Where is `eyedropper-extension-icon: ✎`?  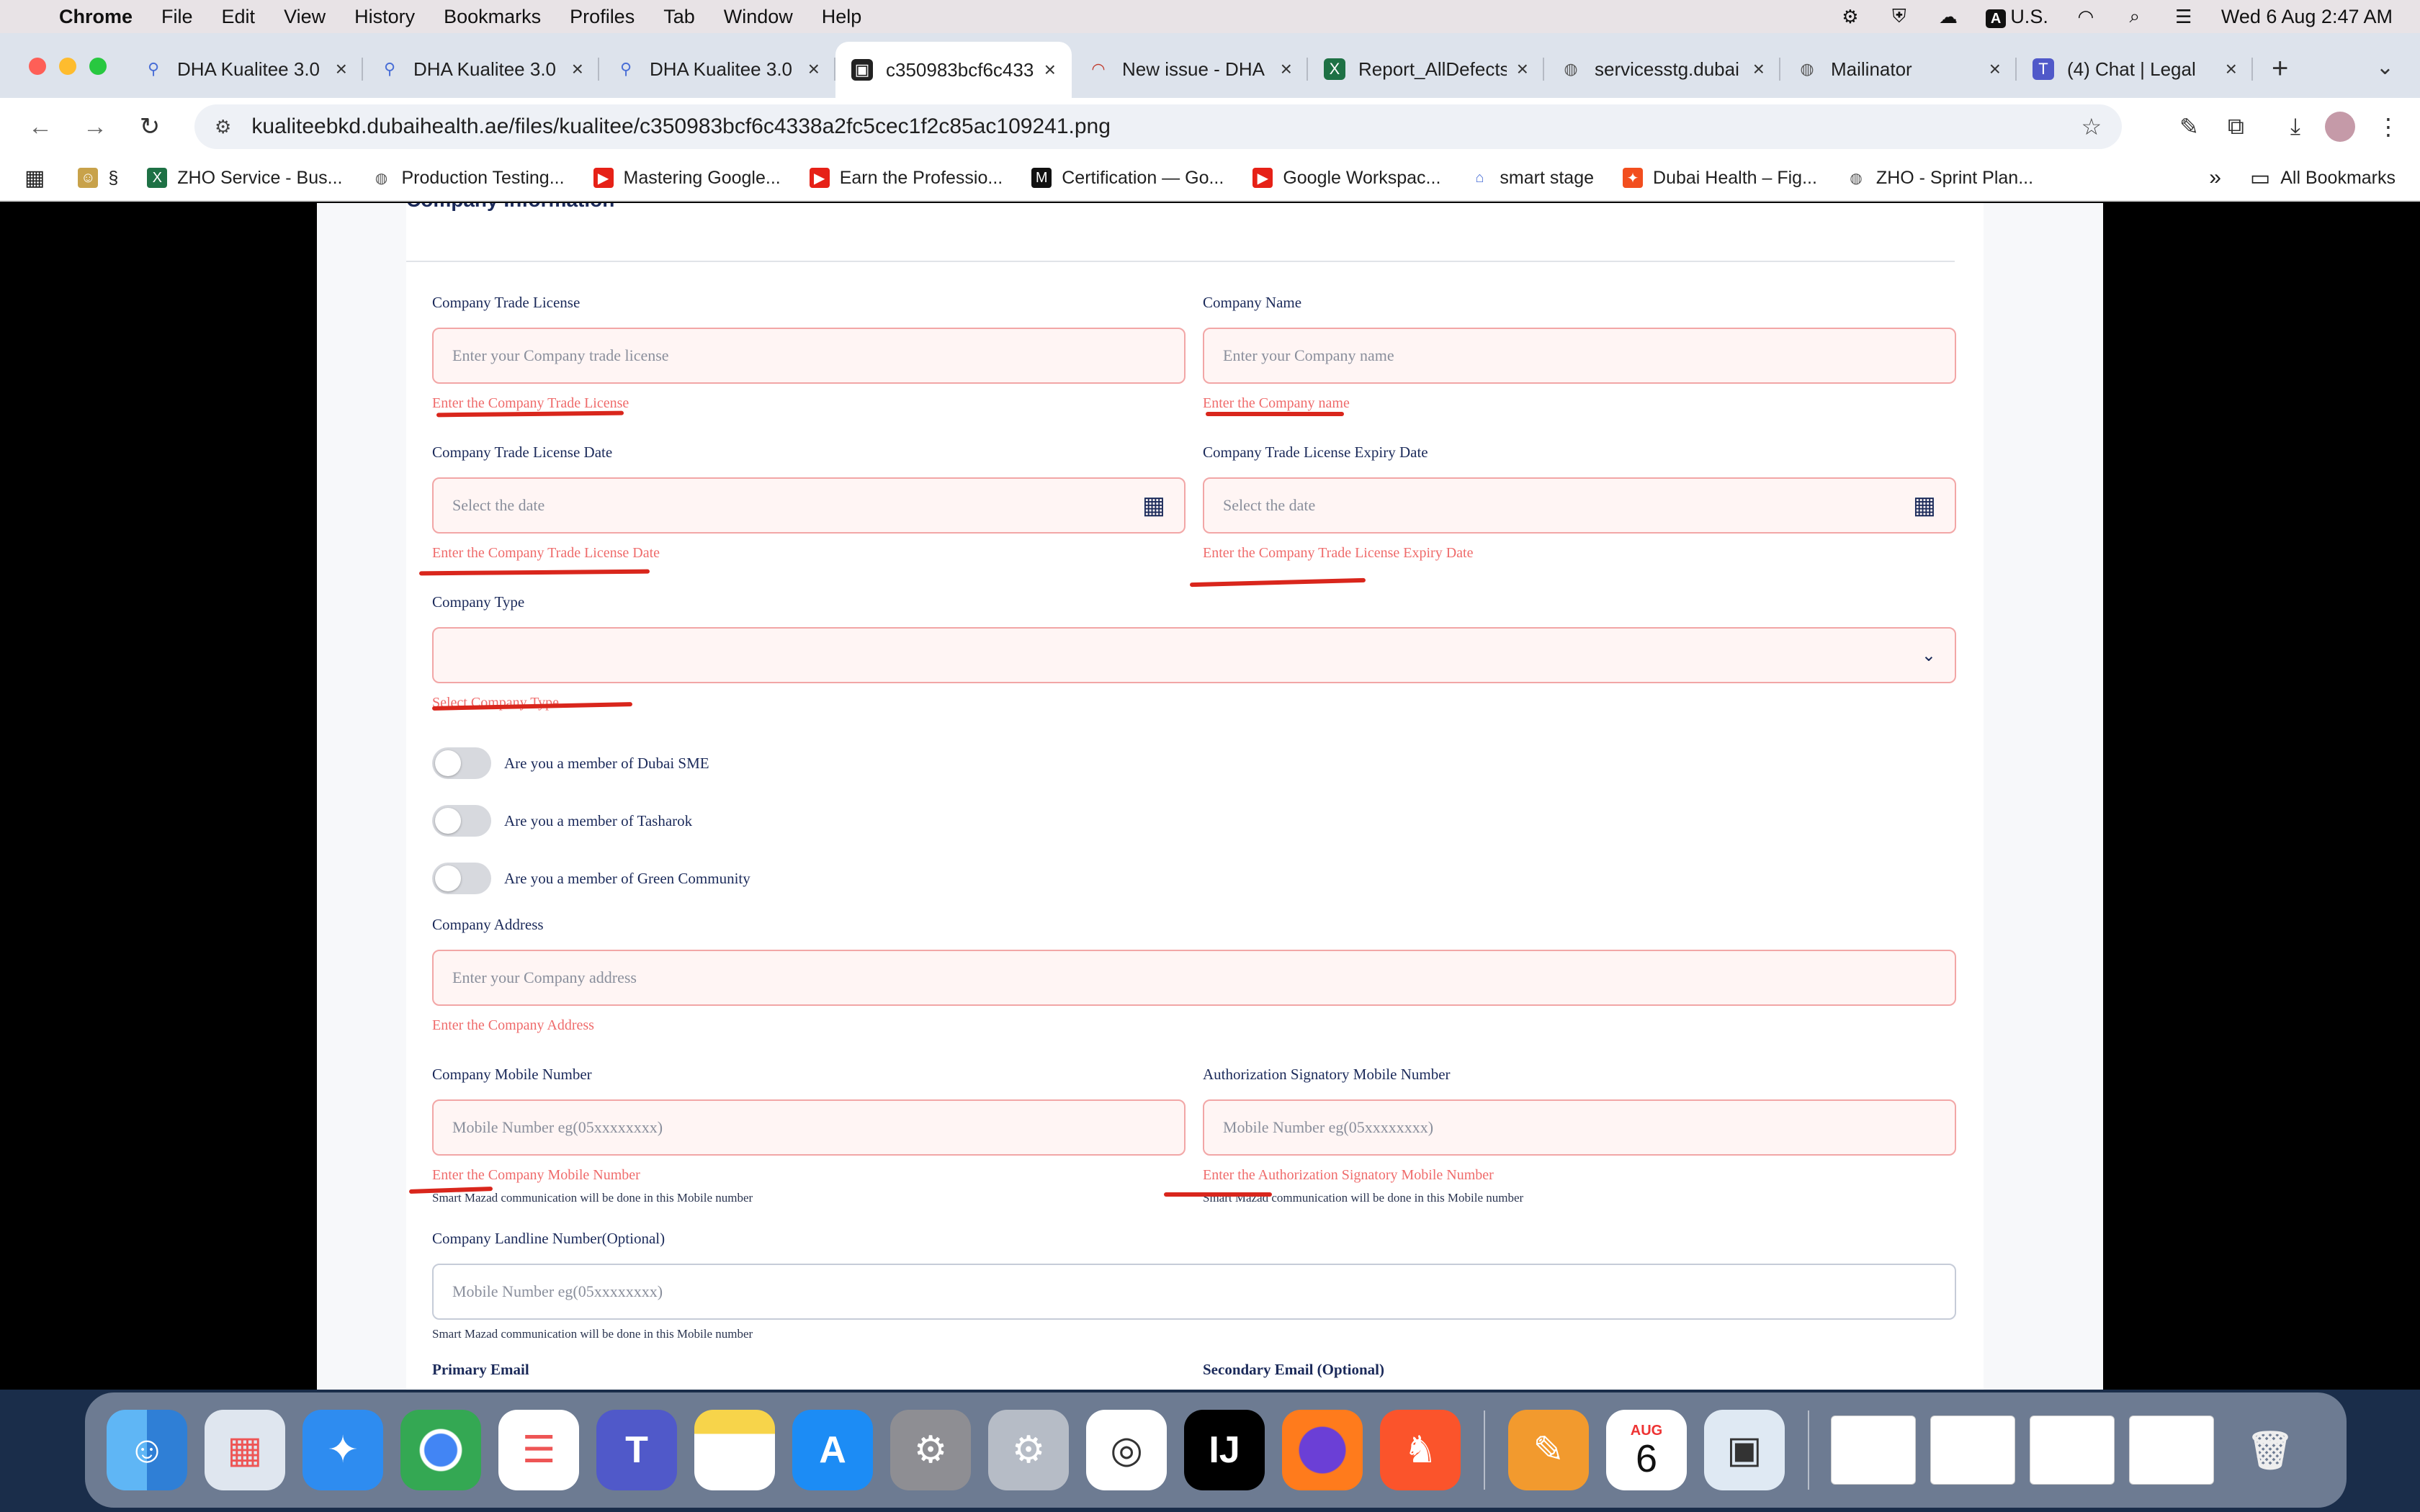 eyedropper-extension-icon: ✎ is located at coordinates (2189, 126).